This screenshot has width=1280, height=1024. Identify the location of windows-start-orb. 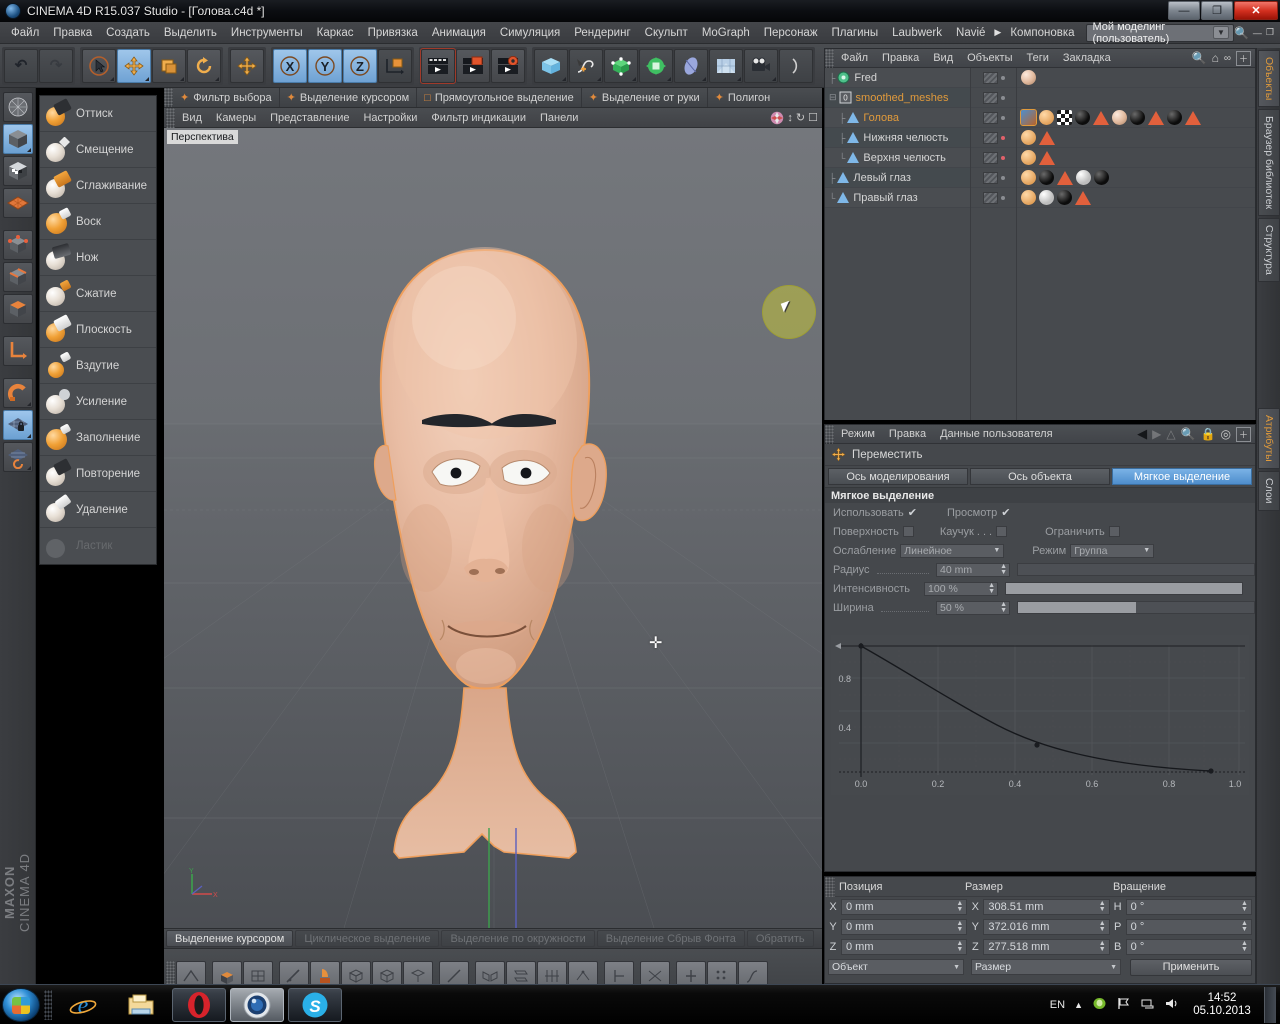
(21, 1004).